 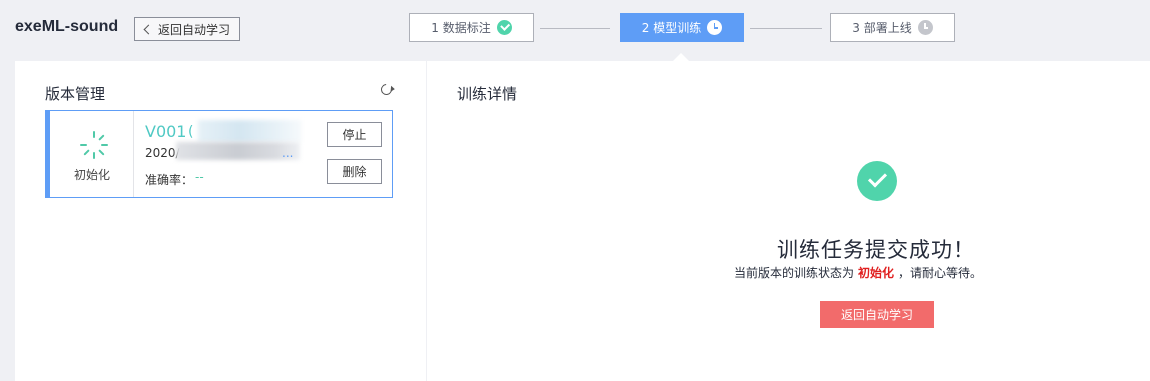 I want to click on delete-button: 删除, so click(x=354, y=171).